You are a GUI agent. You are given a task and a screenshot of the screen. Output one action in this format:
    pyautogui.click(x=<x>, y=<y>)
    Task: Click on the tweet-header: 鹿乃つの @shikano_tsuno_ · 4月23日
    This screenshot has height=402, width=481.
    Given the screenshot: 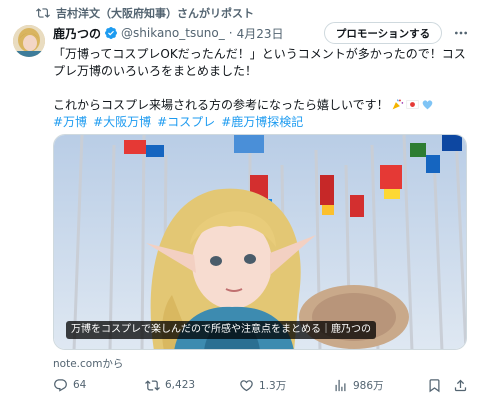 What is the action you would take?
    pyautogui.click(x=168, y=33)
    